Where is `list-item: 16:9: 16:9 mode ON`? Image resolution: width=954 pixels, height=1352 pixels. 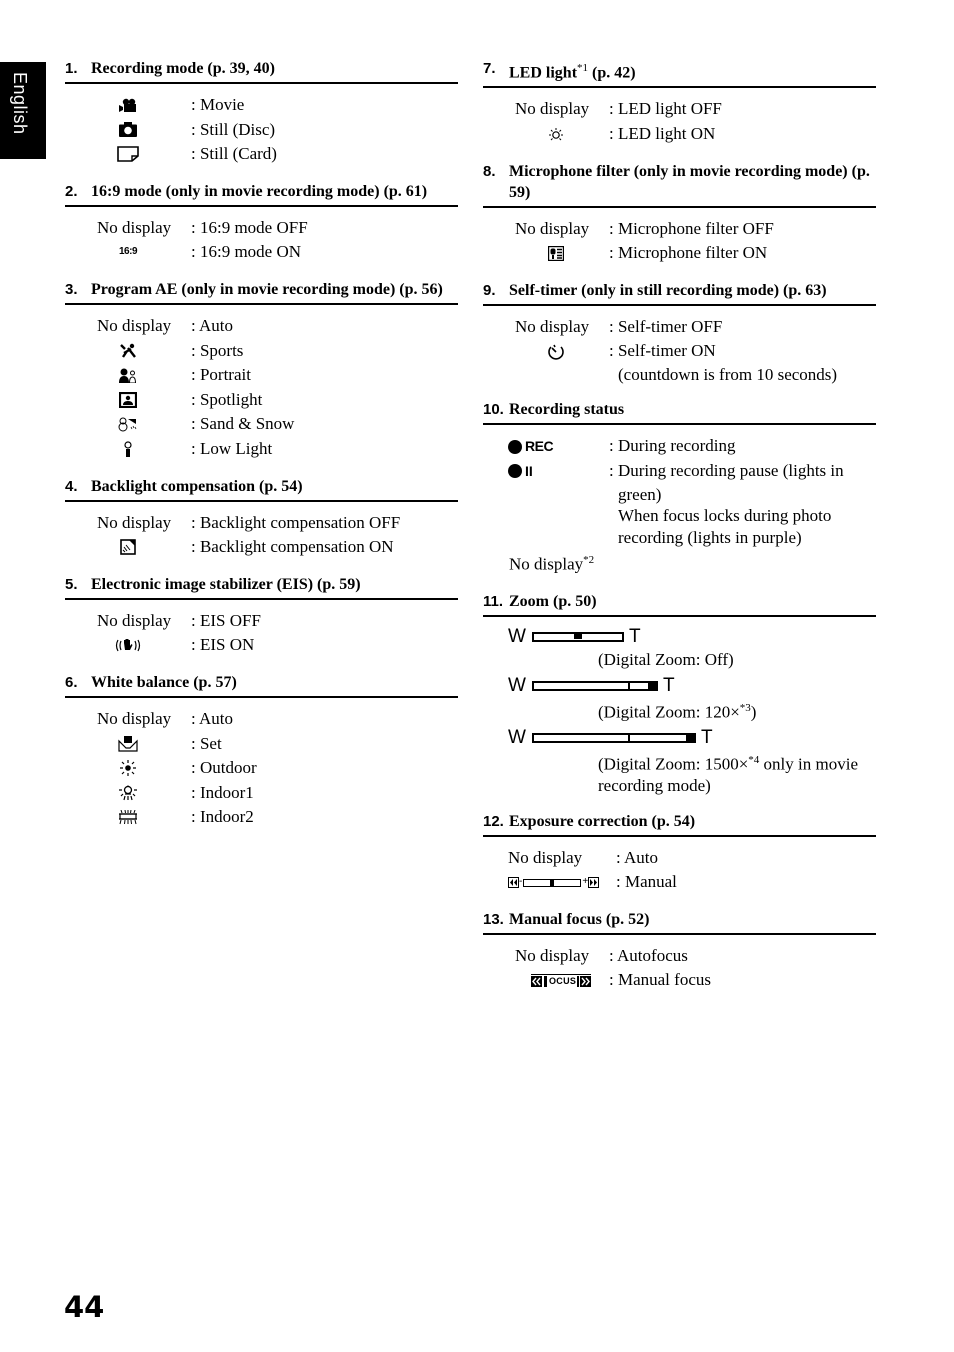 list-item: 16:9: 16:9 mode ON is located at coordinates (261, 252).